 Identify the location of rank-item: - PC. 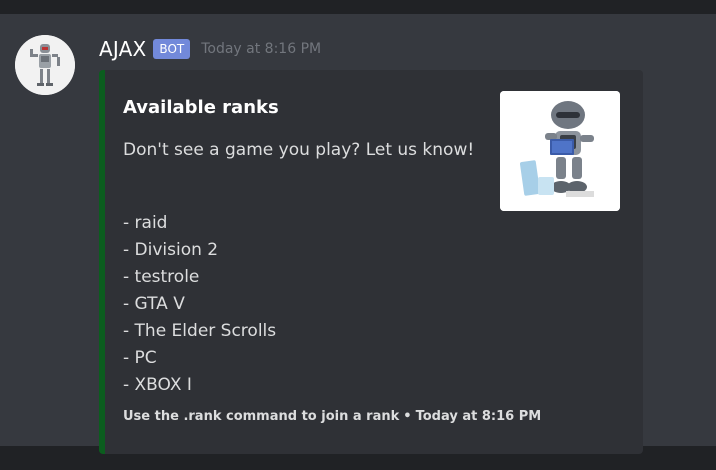
(140, 358).